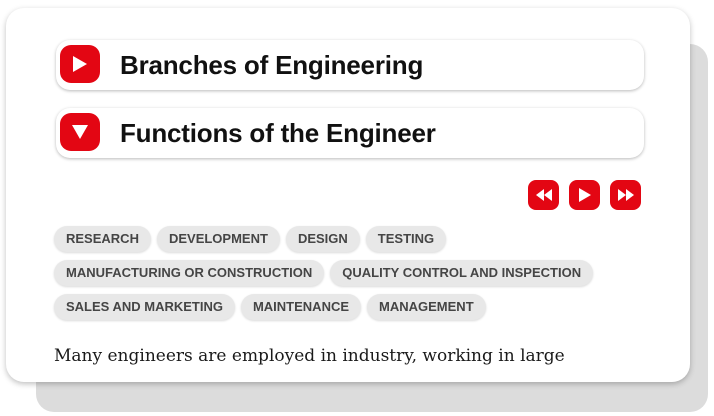 Image resolution: width=714 pixels, height=416 pixels. I want to click on accordion-branches: Branches of Engineering, so click(350, 65).